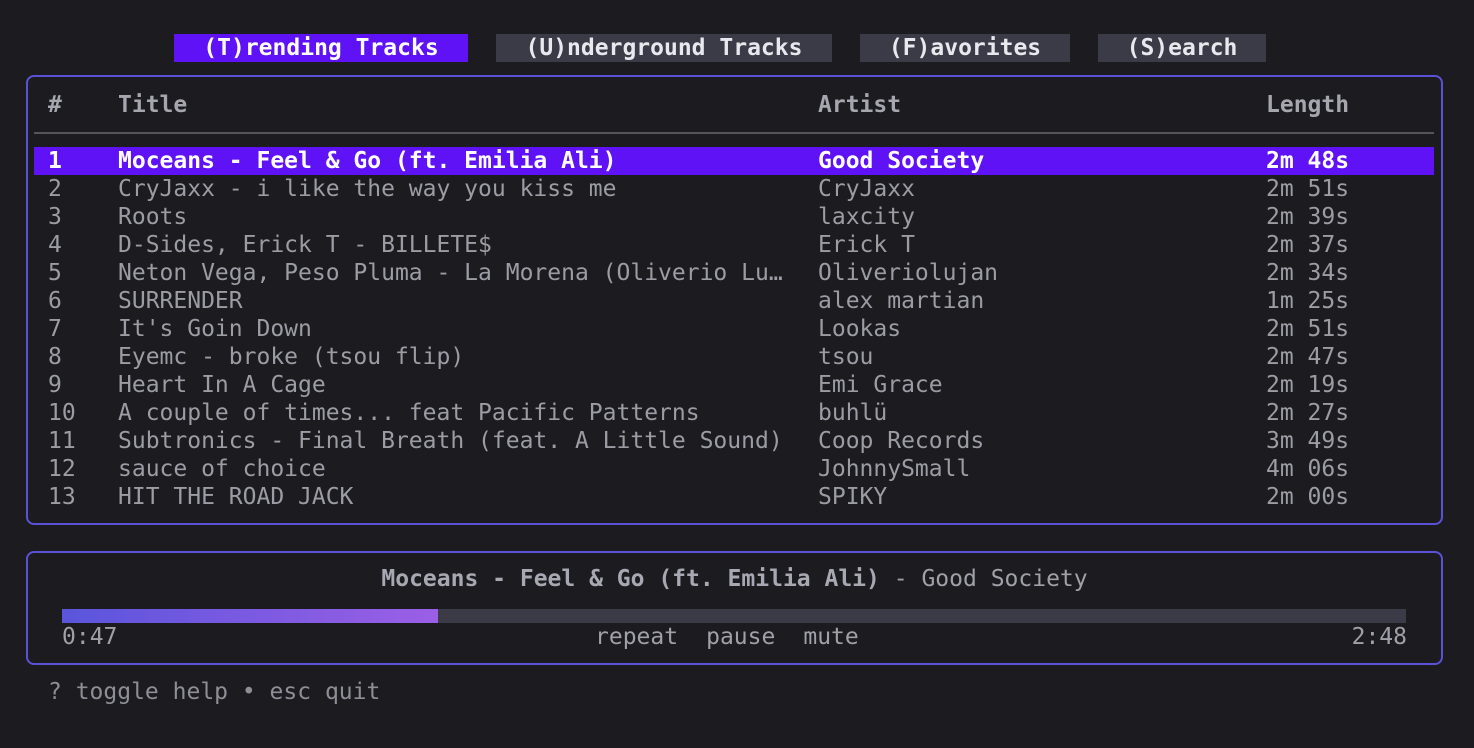 The height and width of the screenshot is (748, 1474). I want to click on track-artist: Coop Records, so click(901, 441).